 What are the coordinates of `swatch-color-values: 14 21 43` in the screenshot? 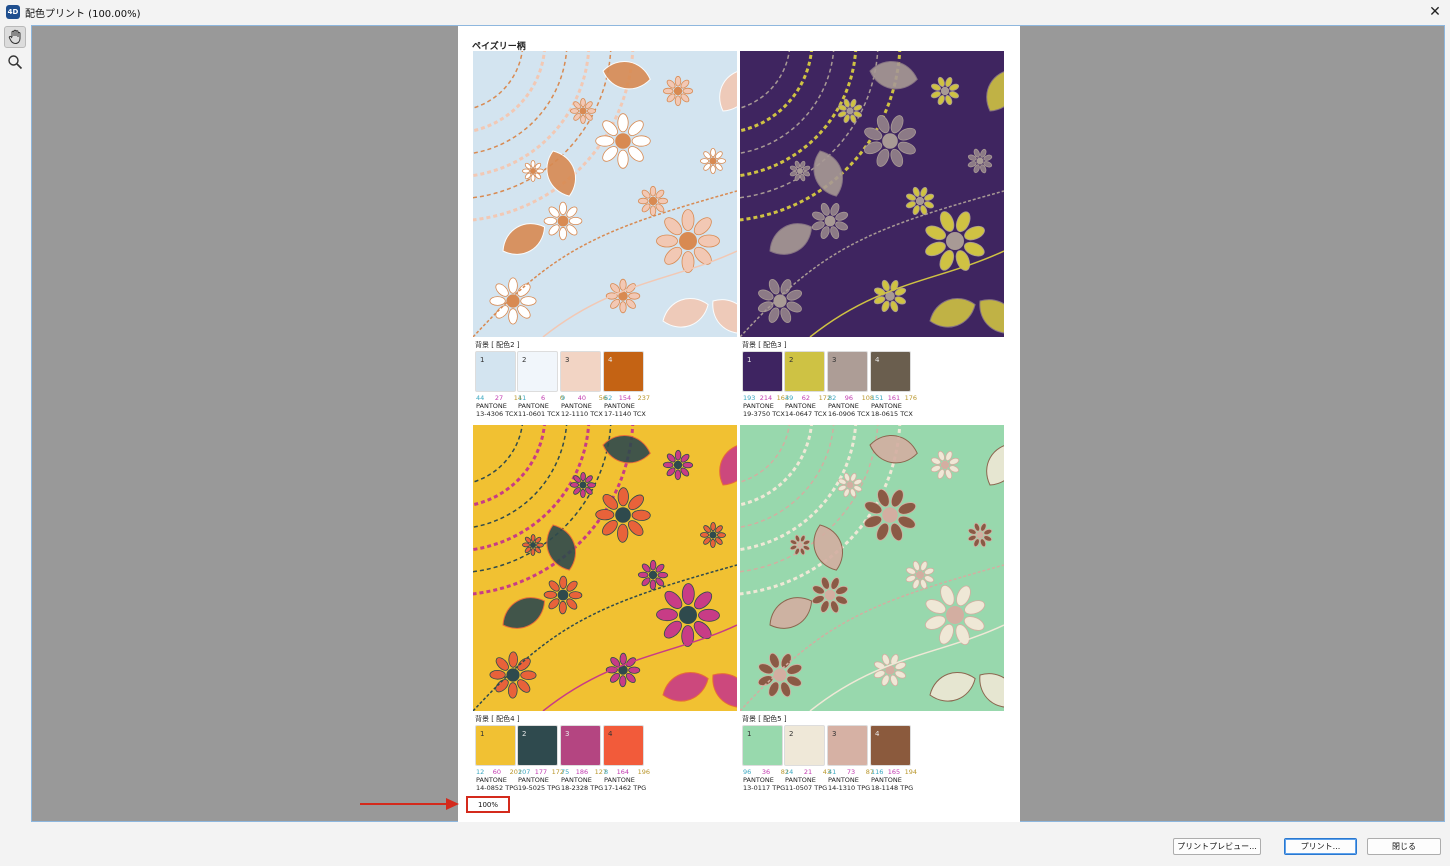 It's located at (808, 772).